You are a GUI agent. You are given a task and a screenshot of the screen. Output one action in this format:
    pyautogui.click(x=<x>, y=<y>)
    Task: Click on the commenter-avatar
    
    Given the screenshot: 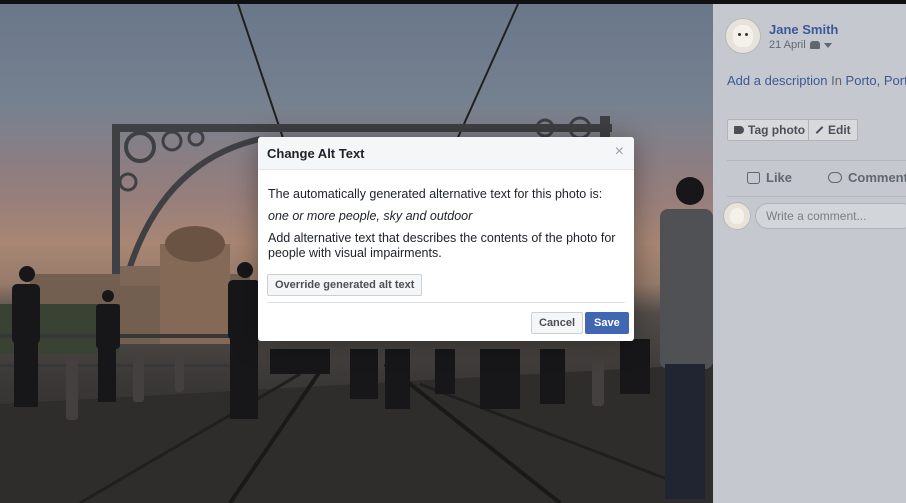 What is the action you would take?
    pyautogui.click(x=737, y=216)
    